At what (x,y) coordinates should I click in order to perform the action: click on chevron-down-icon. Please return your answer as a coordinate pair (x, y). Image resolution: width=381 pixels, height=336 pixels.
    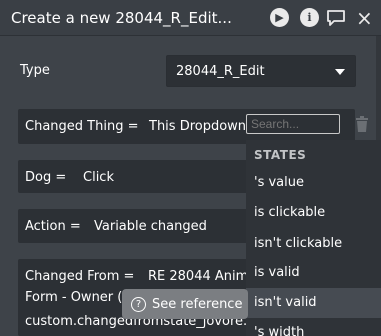
    Looking at the image, I should click on (340, 72).